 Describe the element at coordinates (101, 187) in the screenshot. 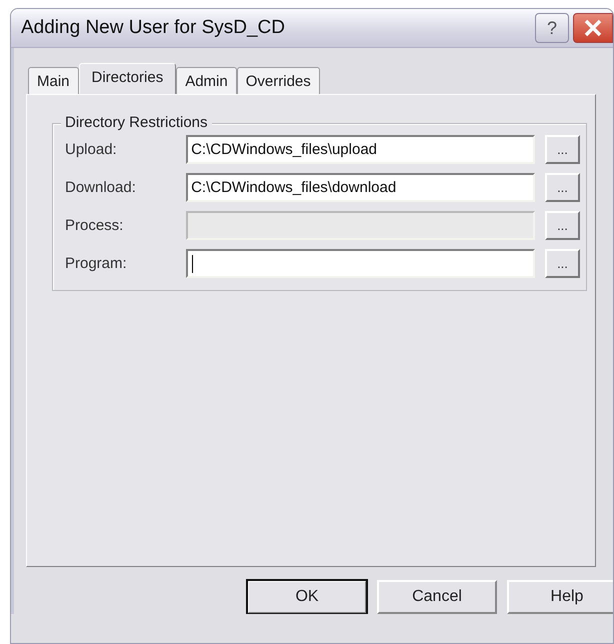

I see `field-label: Download:` at that location.